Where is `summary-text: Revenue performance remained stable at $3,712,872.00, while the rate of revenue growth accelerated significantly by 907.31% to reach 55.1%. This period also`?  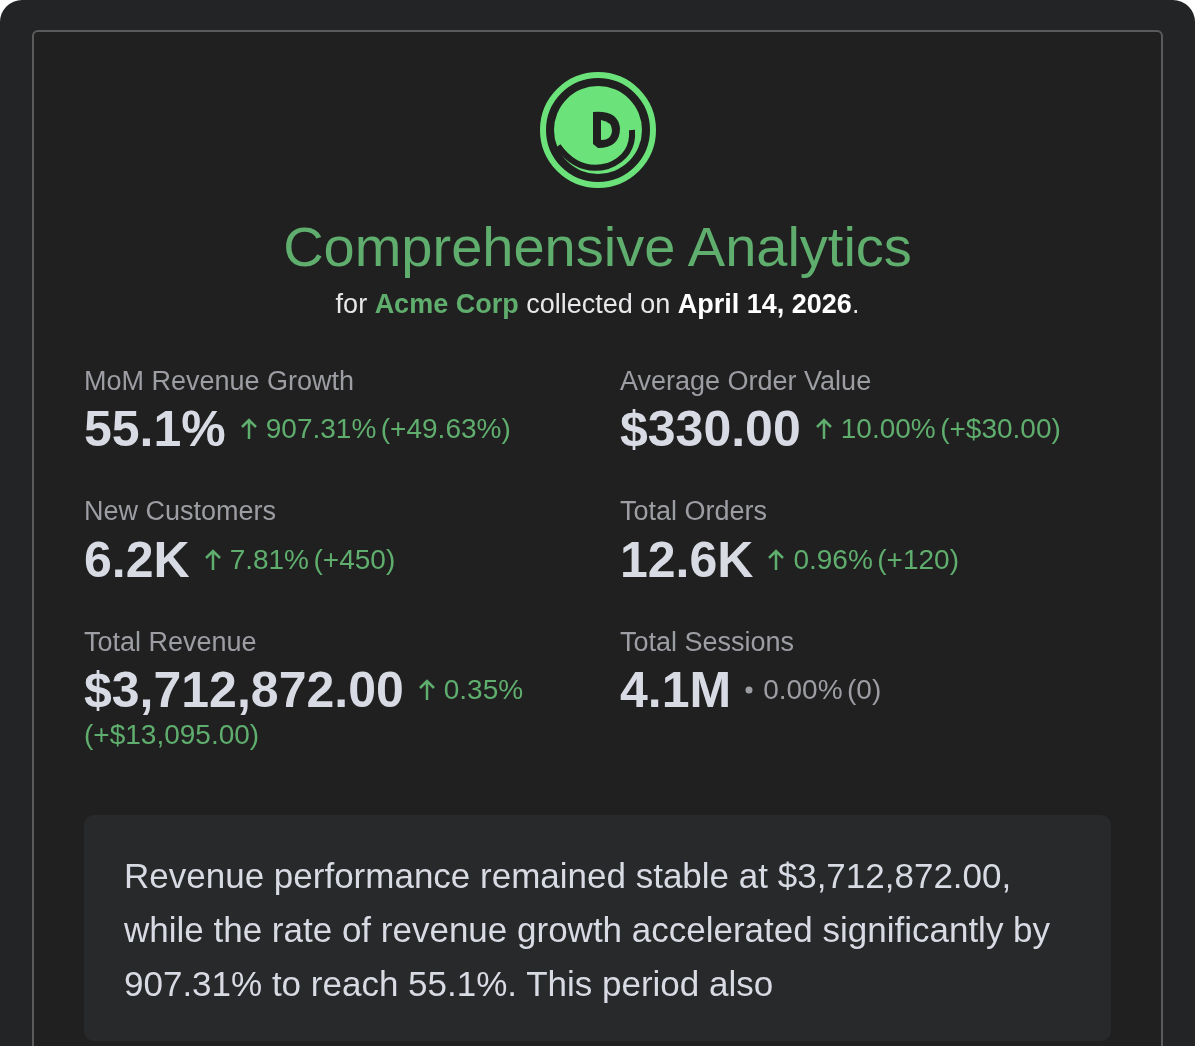
summary-text: Revenue performance remained stable at $3,712,872.00, while the rate of revenue growth accelerated significantly by 907.31% to reach 55.1%. This period also is located at coordinates (588, 929).